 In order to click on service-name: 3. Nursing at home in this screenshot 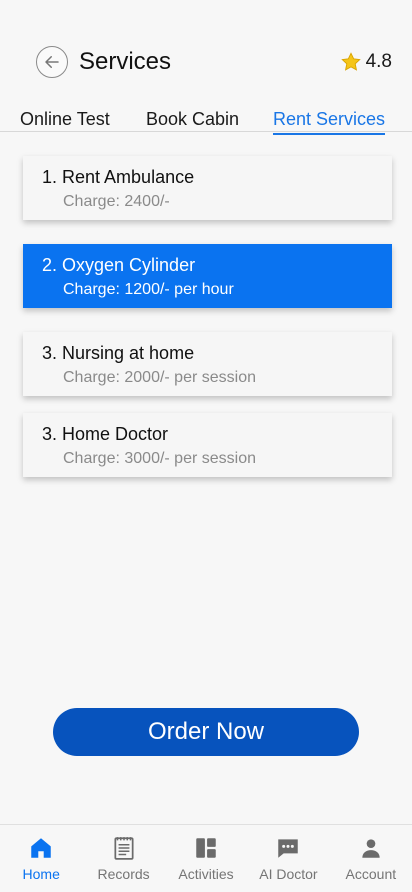, I will do `click(118, 353)`.